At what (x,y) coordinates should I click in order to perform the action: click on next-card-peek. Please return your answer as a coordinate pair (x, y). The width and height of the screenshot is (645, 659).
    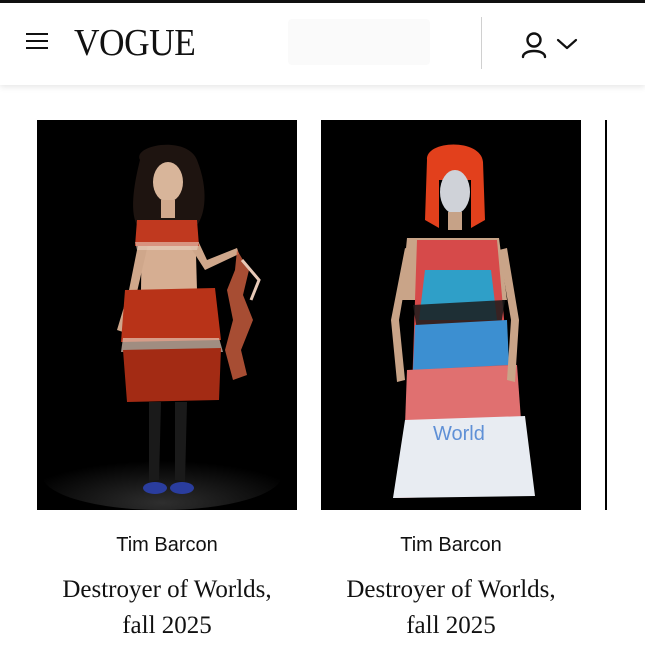
    Looking at the image, I should click on (606, 315).